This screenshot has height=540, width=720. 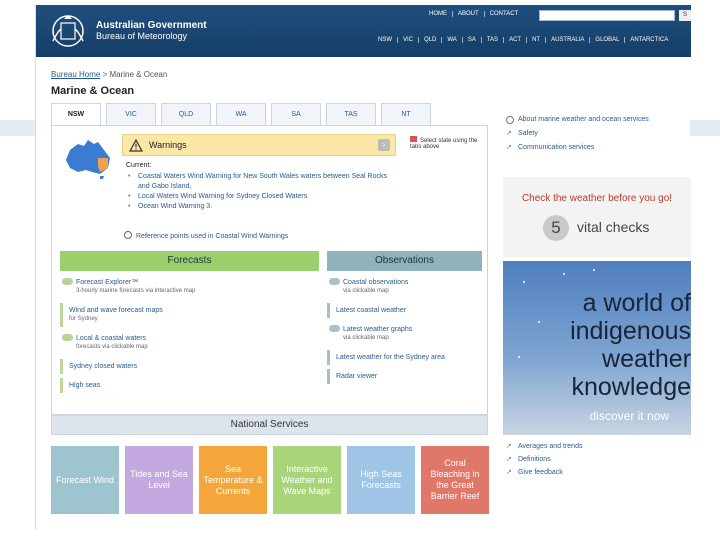 I want to click on forecast-item-sub: for Sydney, so click(x=83, y=319).